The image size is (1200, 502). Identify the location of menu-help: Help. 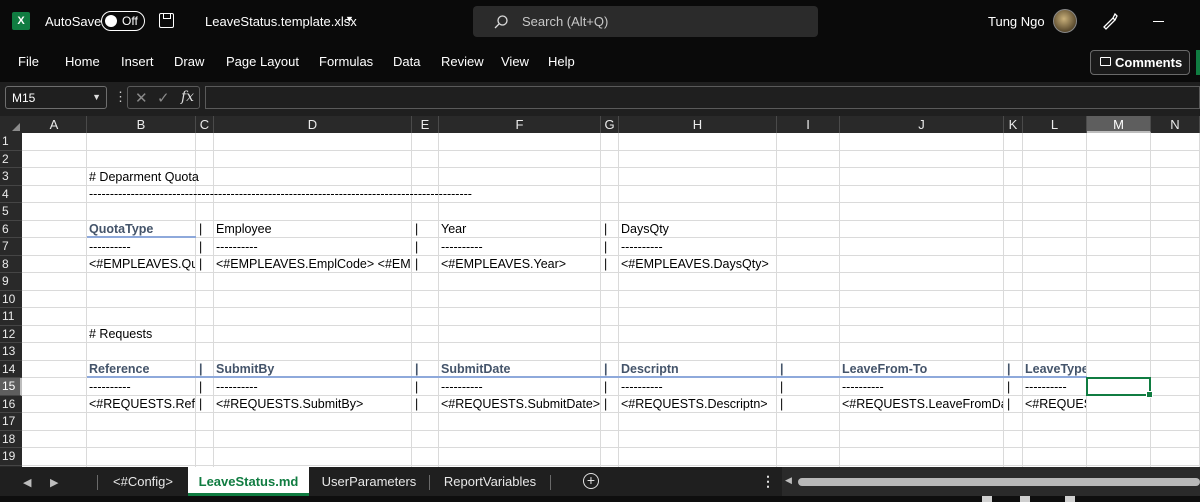
(561, 61).